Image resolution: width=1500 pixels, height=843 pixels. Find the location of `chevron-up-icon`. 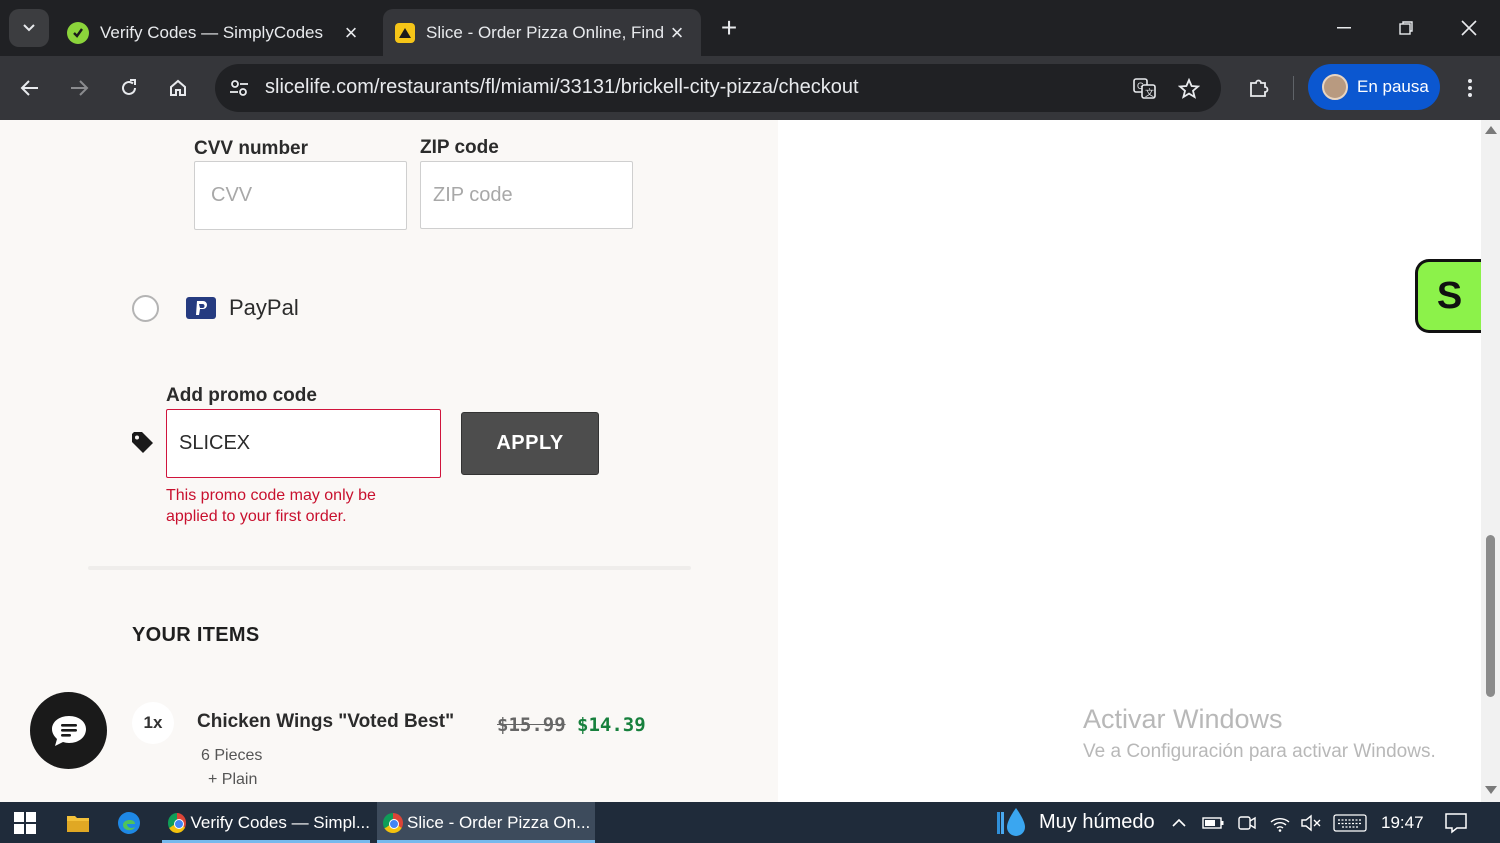

chevron-up-icon is located at coordinates (1179, 822).